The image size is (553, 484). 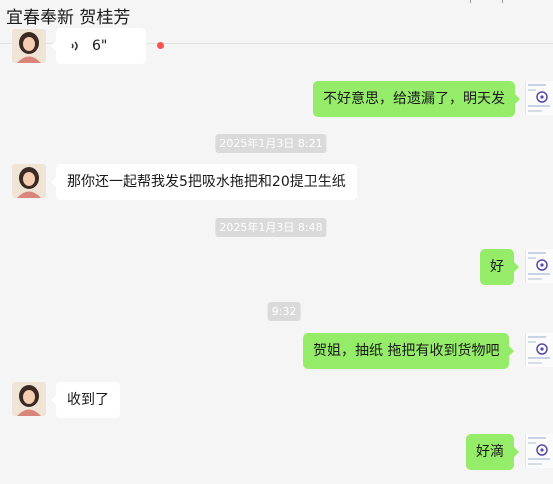 I want to click on message-text: 不好意思，给遗漏了，明天发, so click(x=414, y=99).